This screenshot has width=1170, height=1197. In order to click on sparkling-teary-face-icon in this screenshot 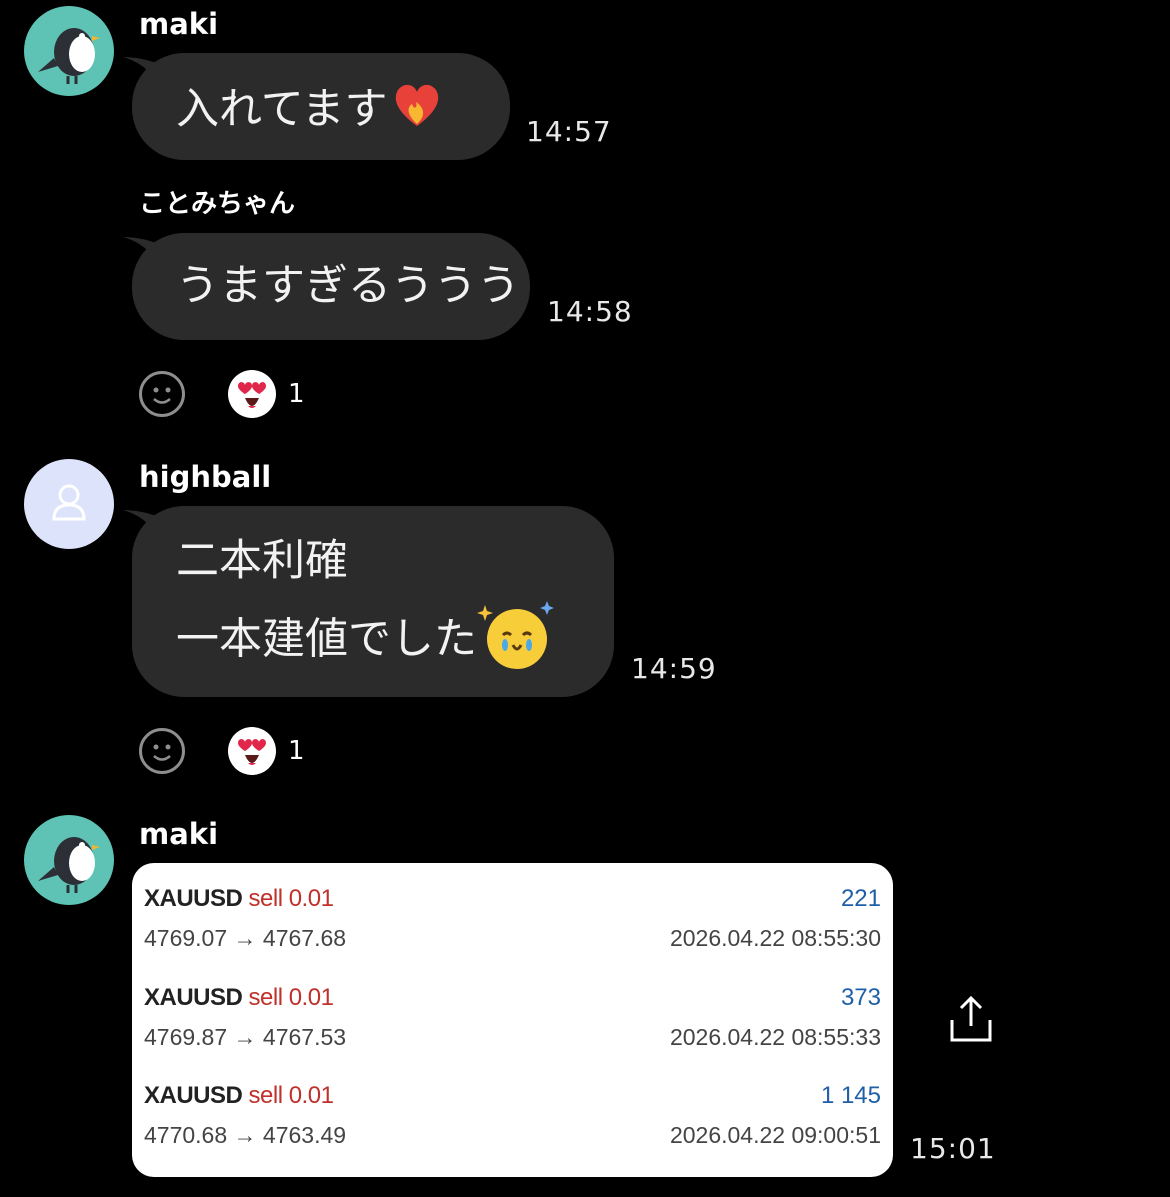, I will do `click(517, 642)`.